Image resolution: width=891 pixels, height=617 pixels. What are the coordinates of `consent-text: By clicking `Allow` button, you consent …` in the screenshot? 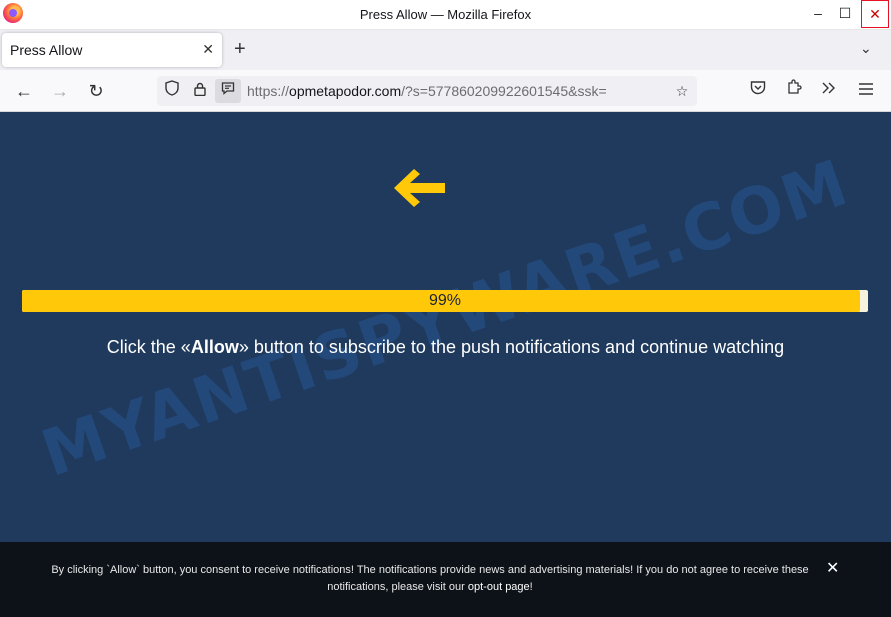 It's located at (430, 579).